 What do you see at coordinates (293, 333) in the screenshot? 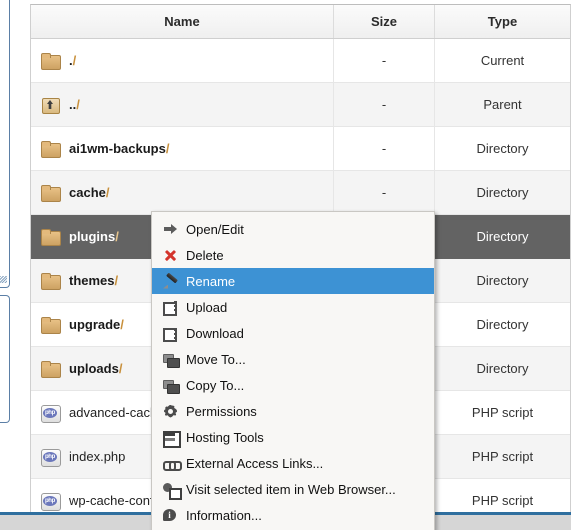
I see `menu-item-download: Download` at bounding box center [293, 333].